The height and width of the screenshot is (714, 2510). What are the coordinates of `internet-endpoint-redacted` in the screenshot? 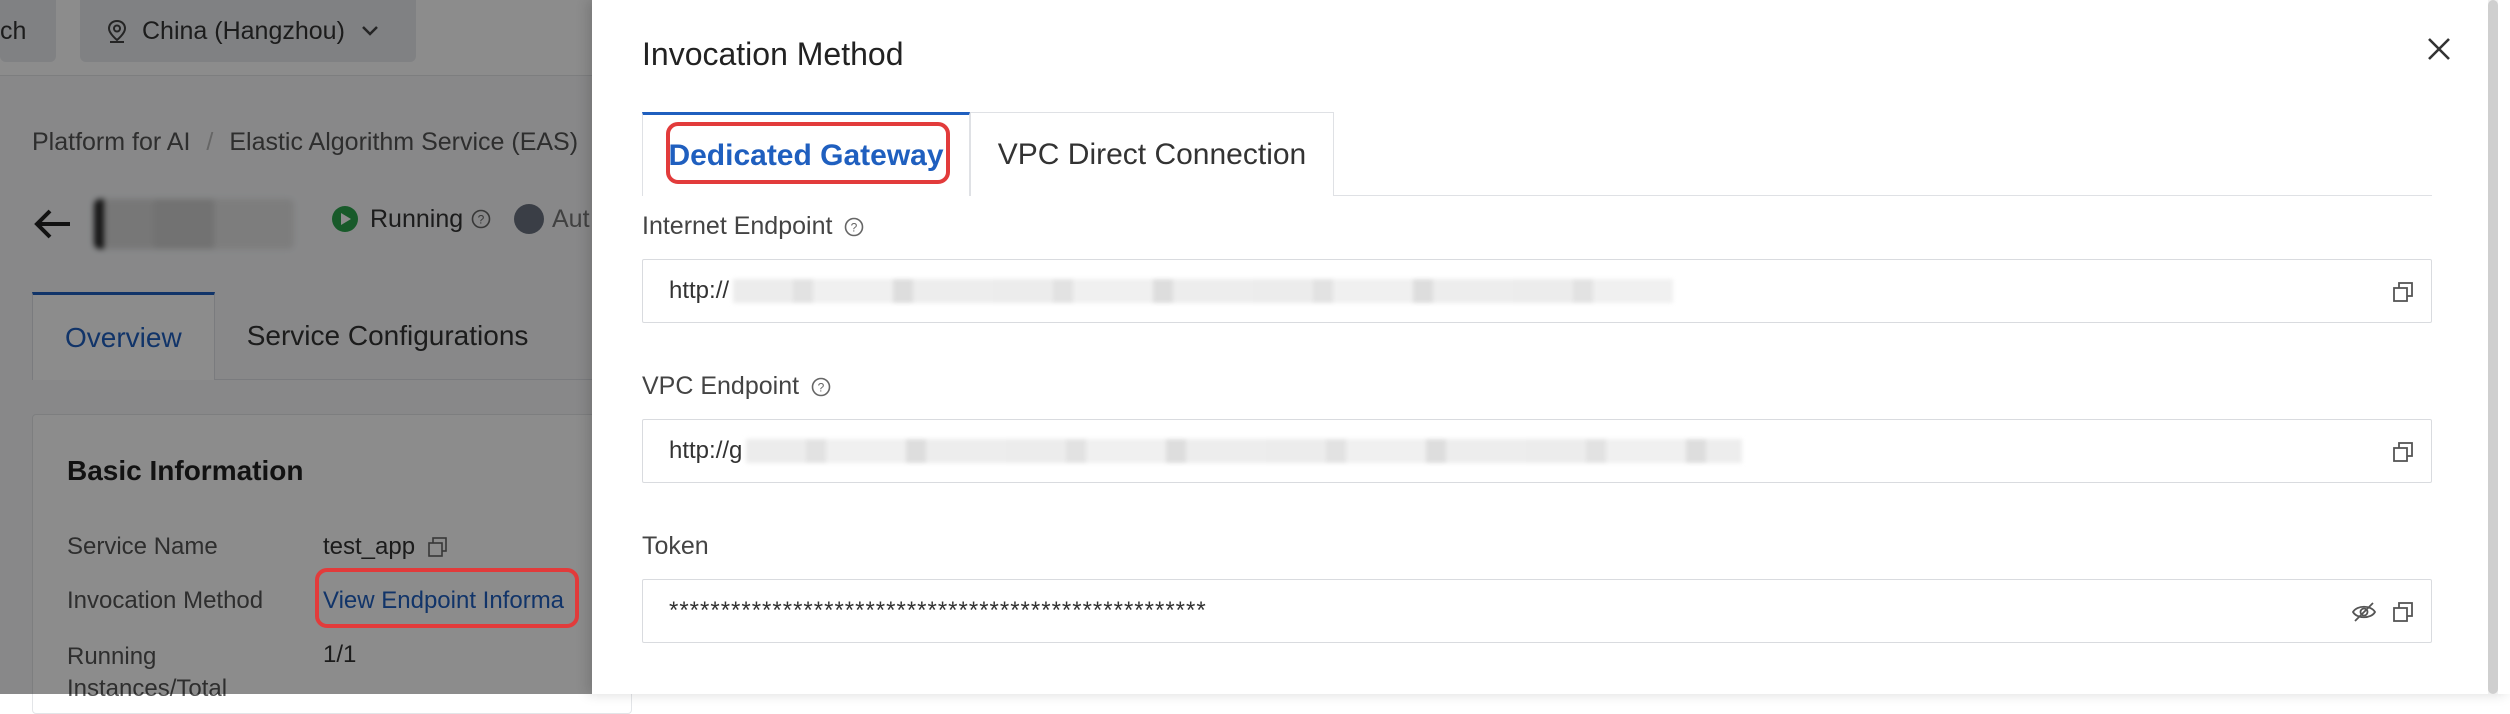 It's located at (1203, 291).